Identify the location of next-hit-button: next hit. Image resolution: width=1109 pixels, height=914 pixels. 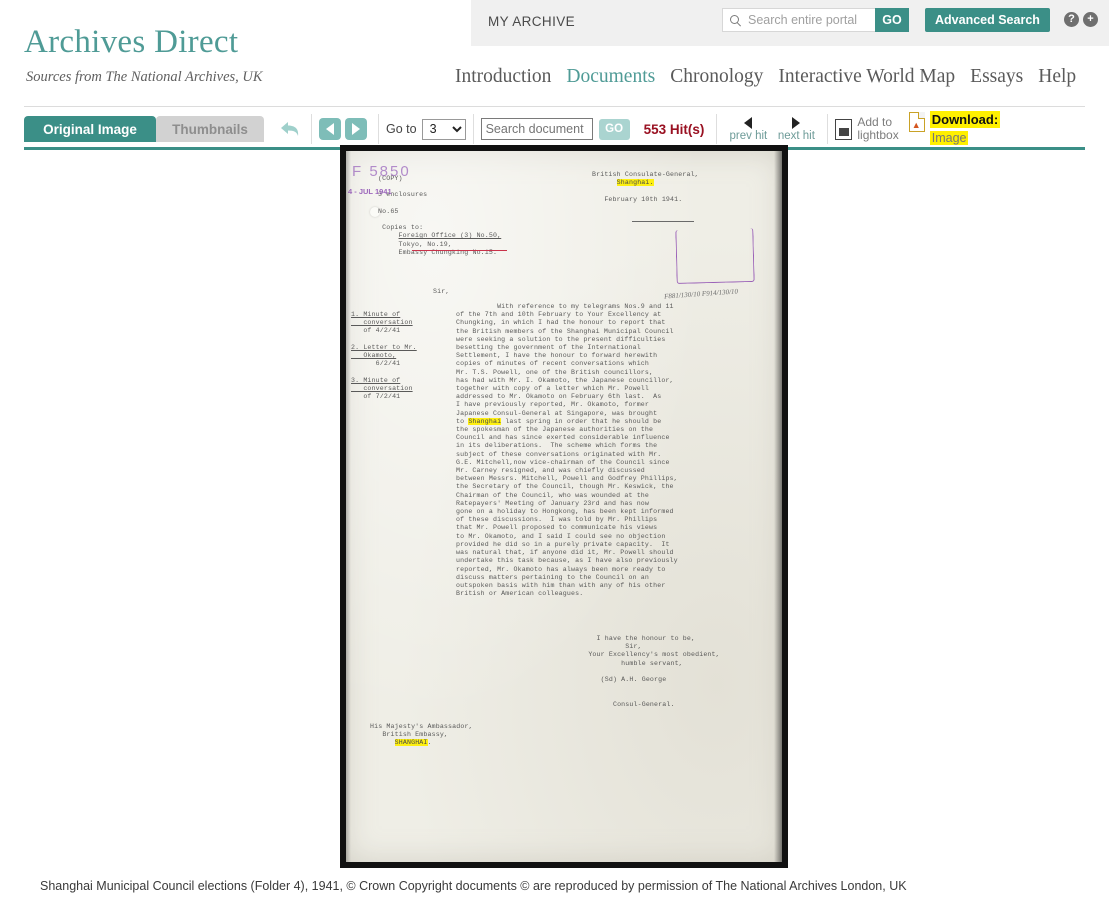
(796, 129).